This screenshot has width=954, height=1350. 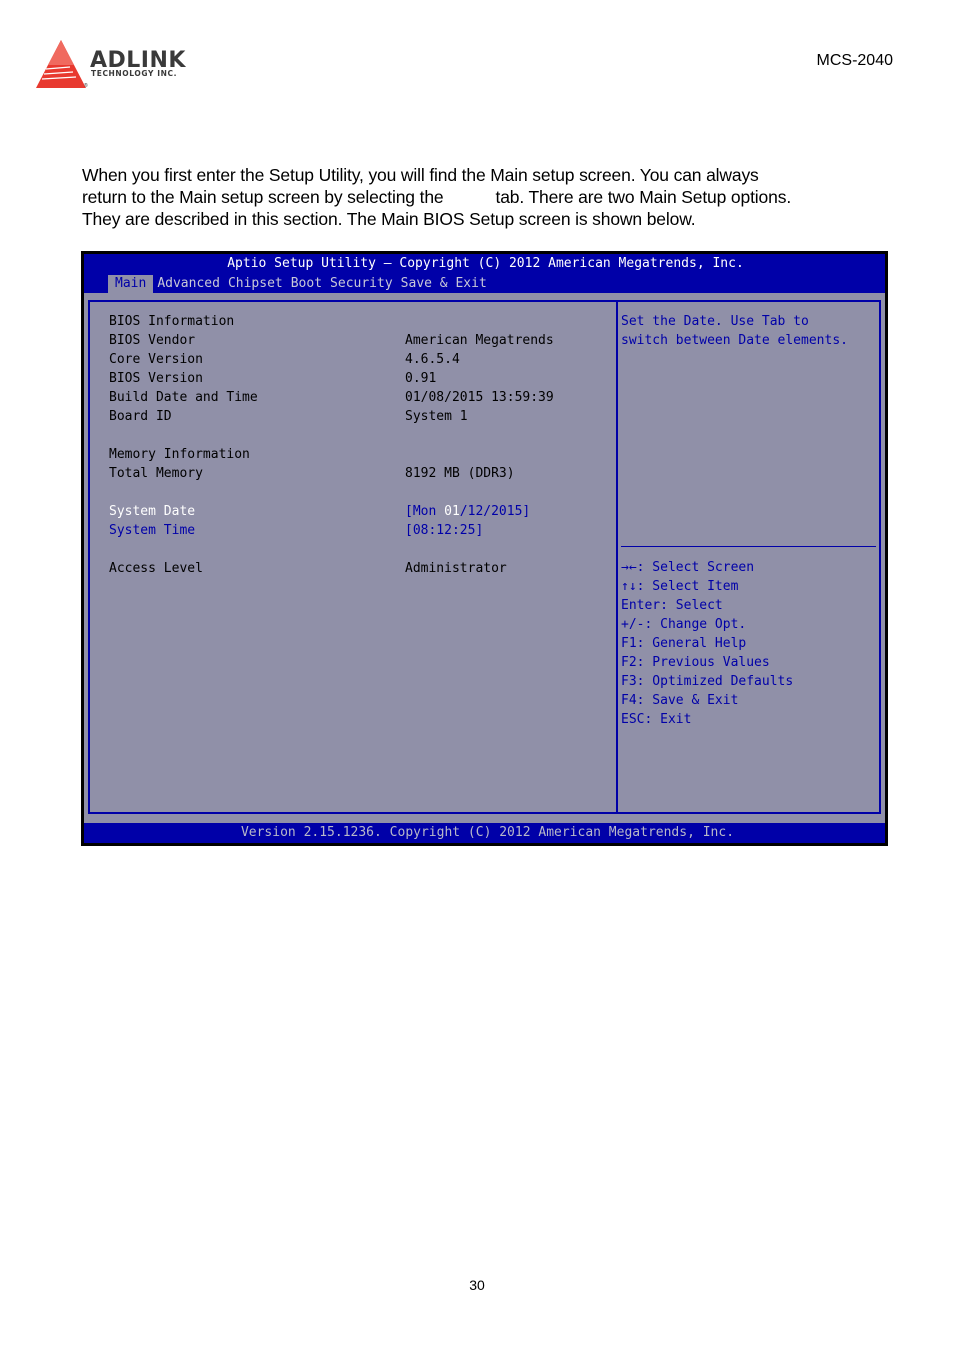 I want to click on date-day-year: /12/2015], so click(x=495, y=511).